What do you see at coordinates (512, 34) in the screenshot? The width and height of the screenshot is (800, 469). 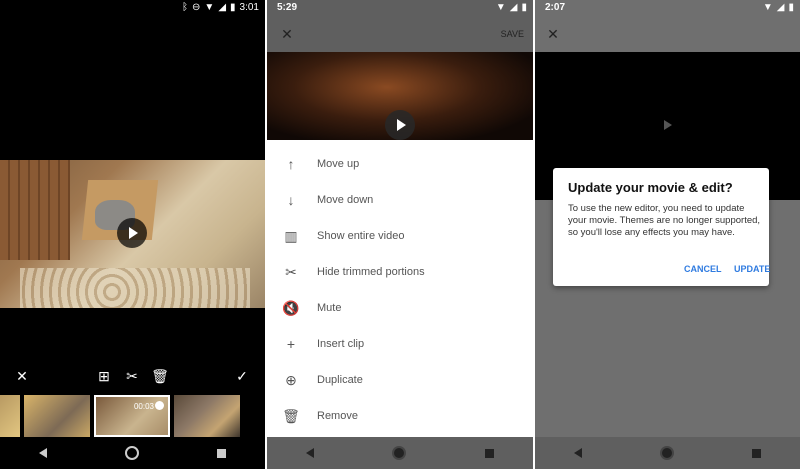 I see `save-button: SAVE` at bounding box center [512, 34].